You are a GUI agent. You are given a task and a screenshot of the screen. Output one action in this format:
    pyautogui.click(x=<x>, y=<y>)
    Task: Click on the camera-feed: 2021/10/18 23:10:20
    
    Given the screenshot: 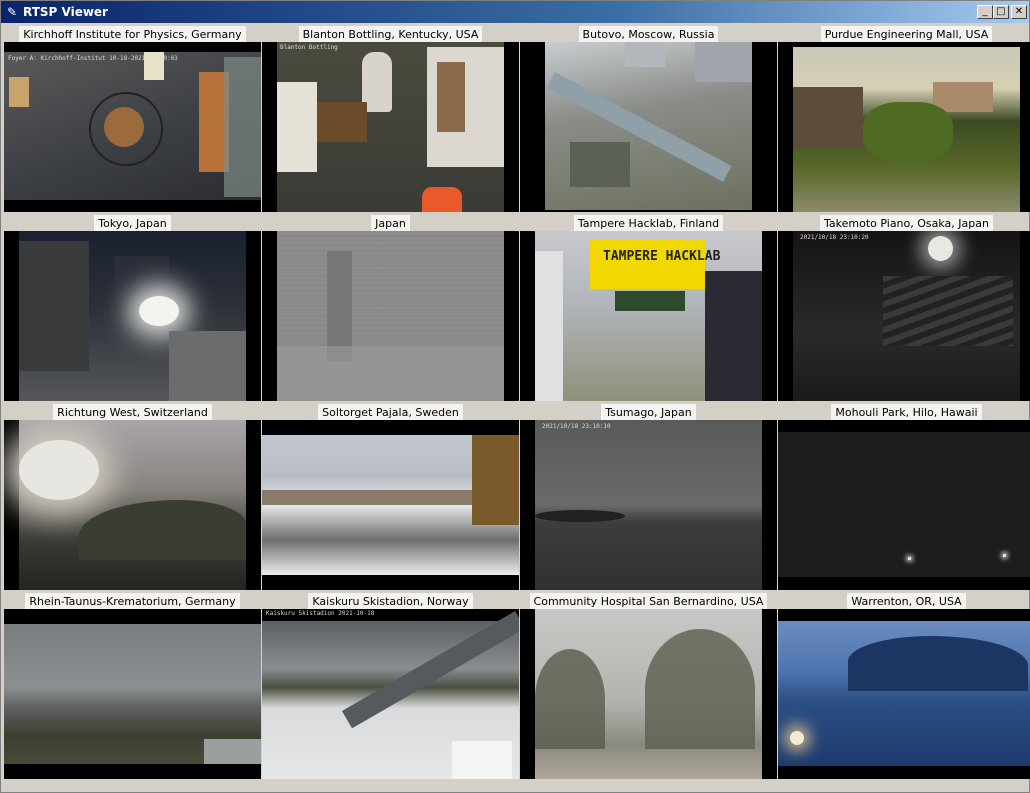 What is the action you would take?
    pyautogui.click(x=904, y=316)
    